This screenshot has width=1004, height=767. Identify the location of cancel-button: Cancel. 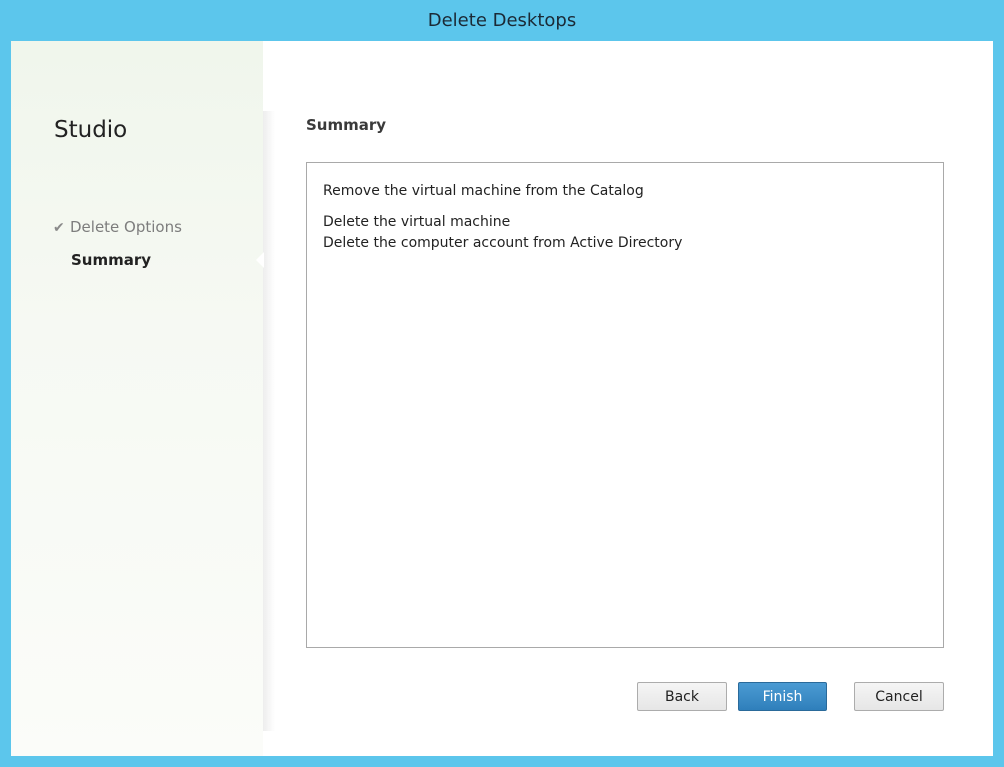
(899, 696).